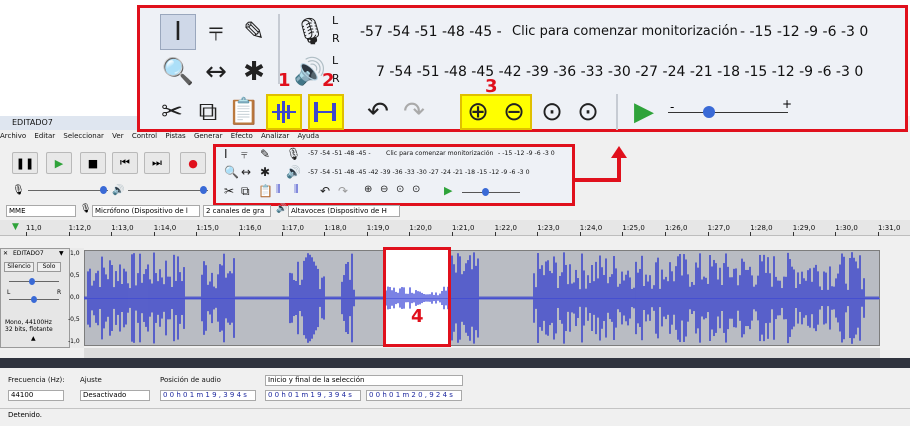 Image resolution: width=910 pixels, height=426 pixels. I want to click on ruler-label: 1:24,0, so click(591, 228).